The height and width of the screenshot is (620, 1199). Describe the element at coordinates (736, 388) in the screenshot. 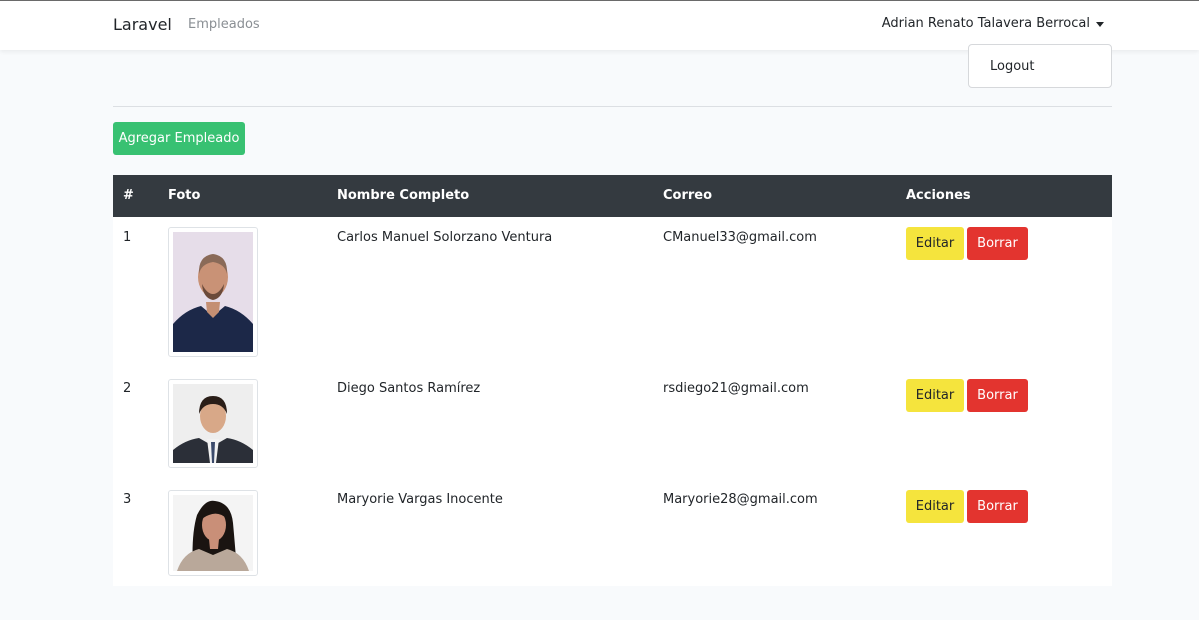

I see `row-email: rsdiego21@gmail.com` at that location.